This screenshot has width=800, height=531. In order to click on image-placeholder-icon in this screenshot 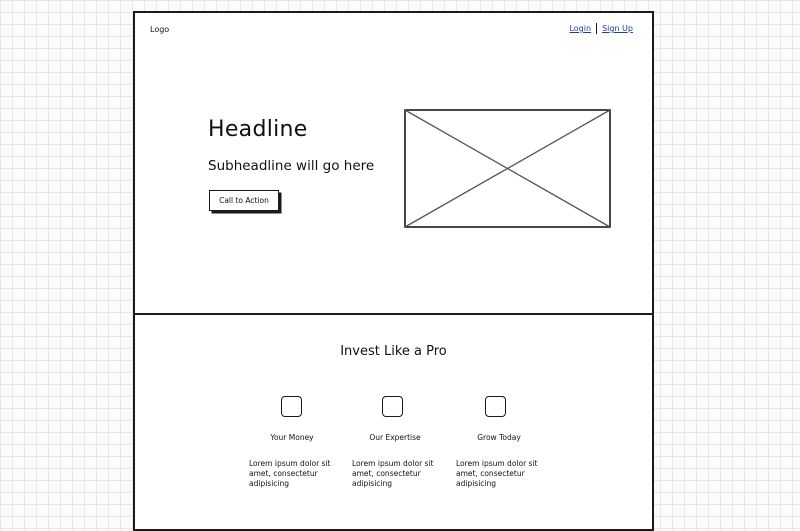, I will do `click(507, 168)`.